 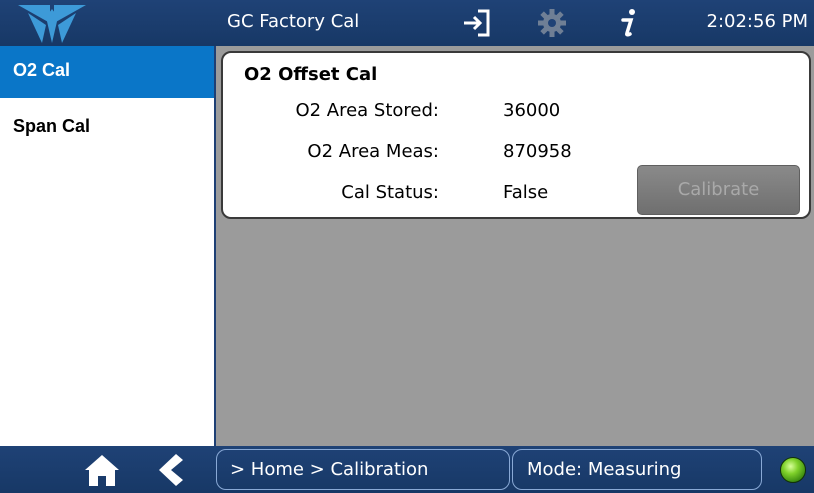 What do you see at coordinates (407, 23) in the screenshot?
I see `top-bar: GC Factory Cal 2:02:56 PM` at bounding box center [407, 23].